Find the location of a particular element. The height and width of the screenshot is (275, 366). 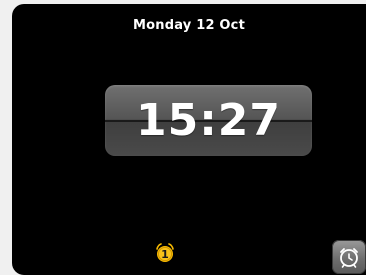

alarm-bell-icon: 1 is located at coordinates (165, 253).